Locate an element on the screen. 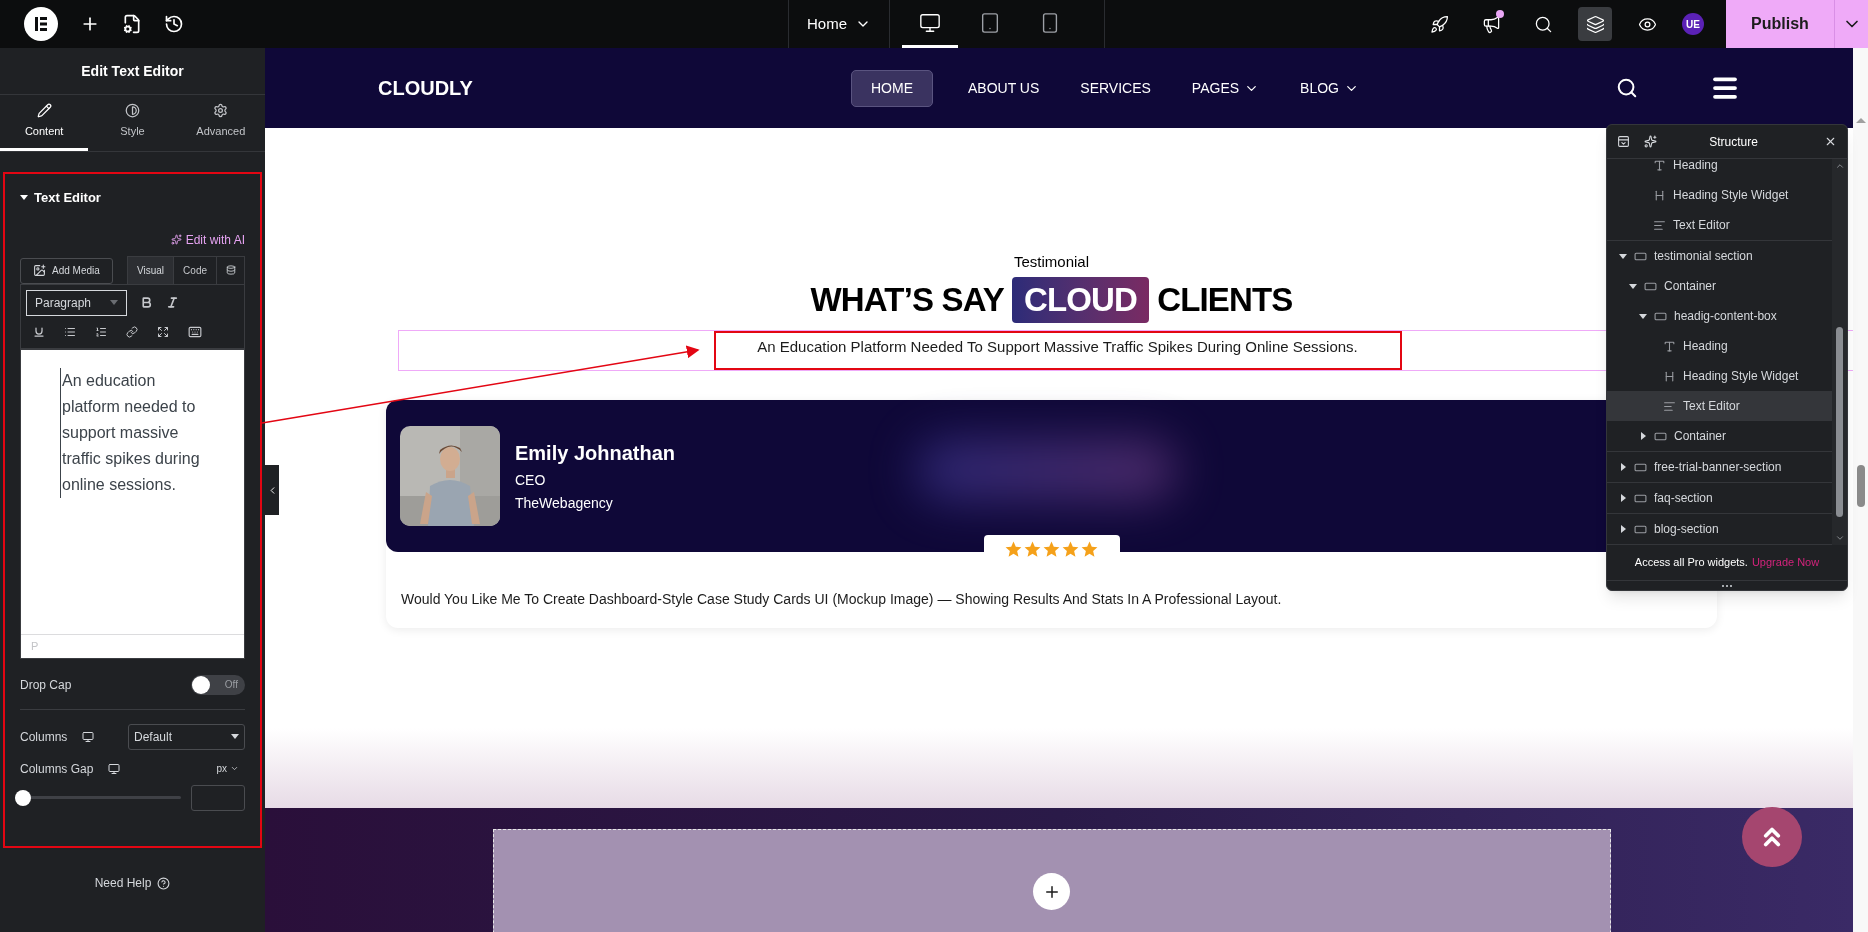 This screenshot has width=1868, height=932. fullscreen-icon is located at coordinates (163, 331).